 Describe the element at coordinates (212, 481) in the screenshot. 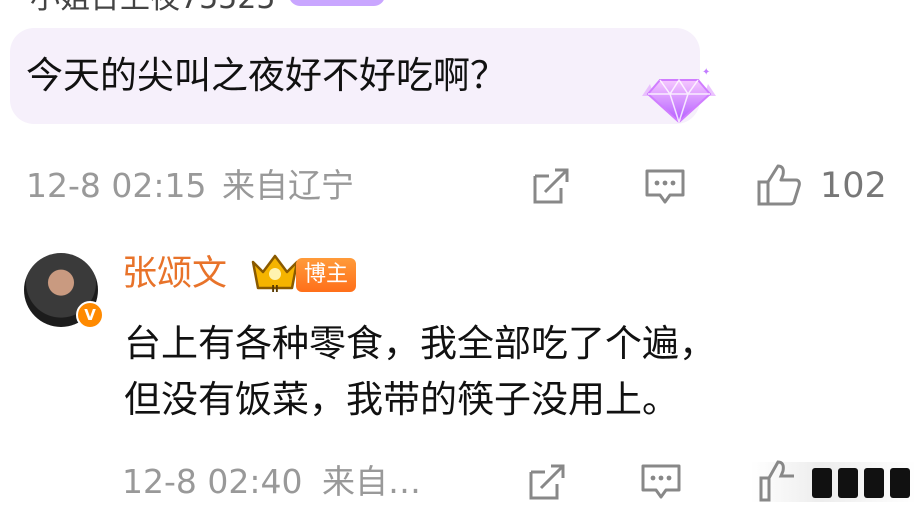

I see `reply-date: 12-8 02:40` at that location.